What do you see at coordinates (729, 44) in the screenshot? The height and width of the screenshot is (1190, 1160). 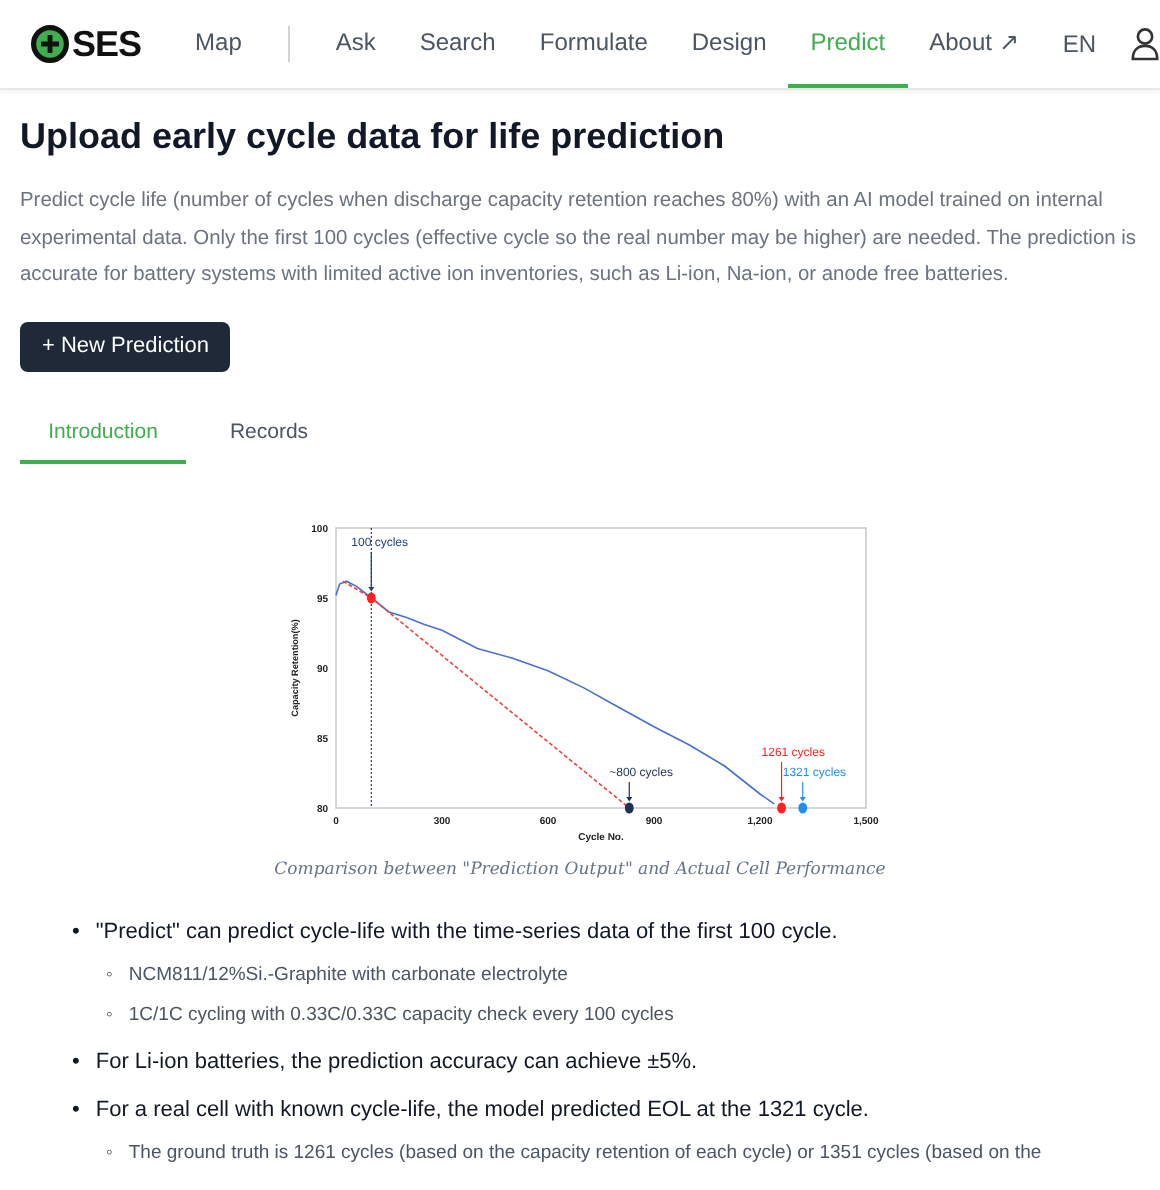 I see `nav-link: Design` at bounding box center [729, 44].